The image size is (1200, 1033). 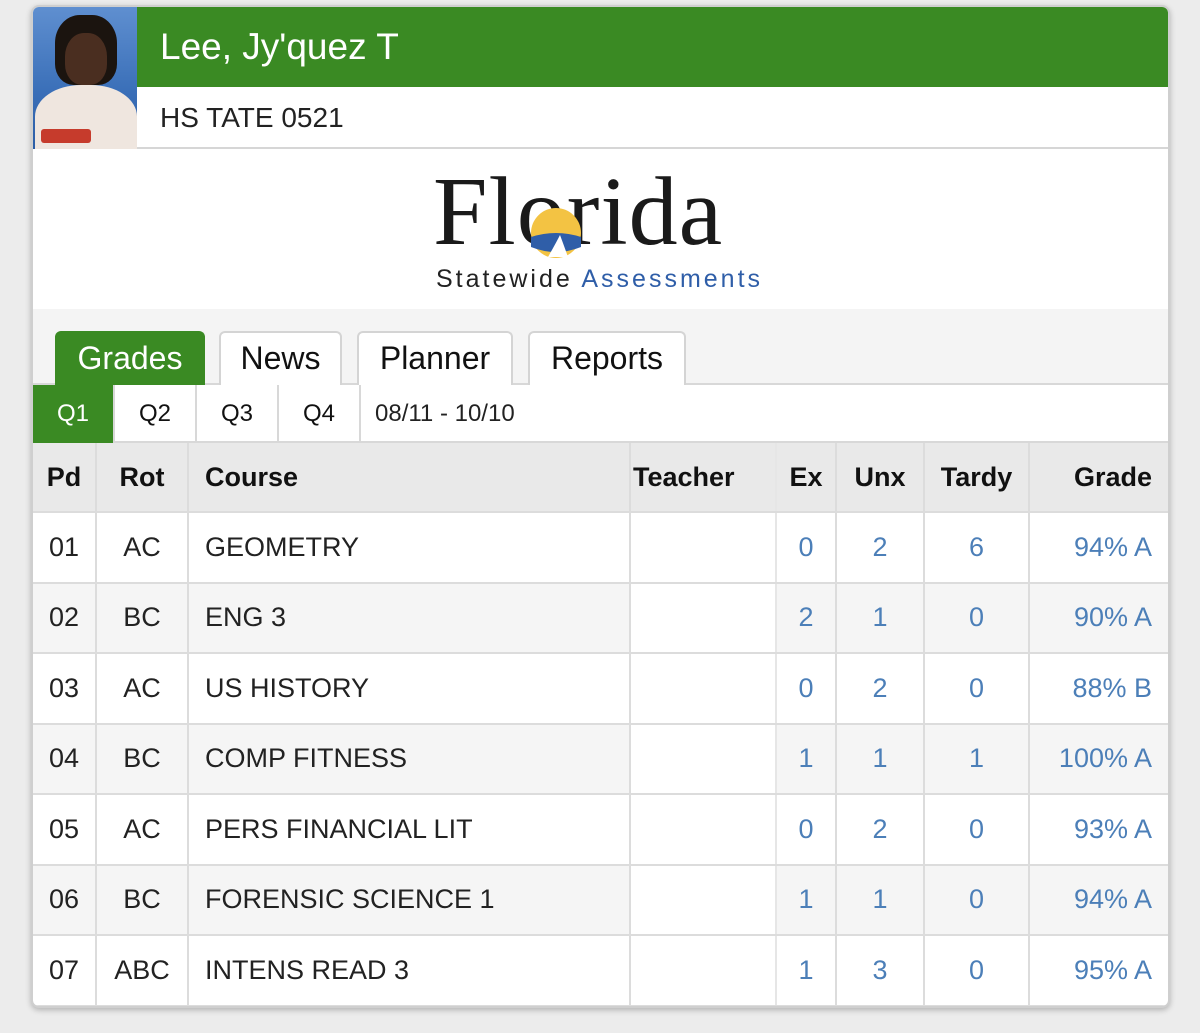 What do you see at coordinates (881, 970) in the screenshot?
I see `cell-unx-link: 3` at bounding box center [881, 970].